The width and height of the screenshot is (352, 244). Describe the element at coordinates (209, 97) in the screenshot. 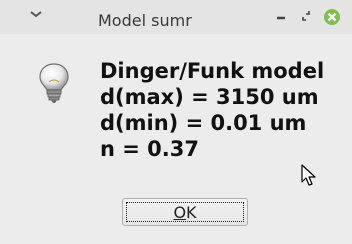

I see `message-line-dmax: d(max) = 3150 um` at that location.